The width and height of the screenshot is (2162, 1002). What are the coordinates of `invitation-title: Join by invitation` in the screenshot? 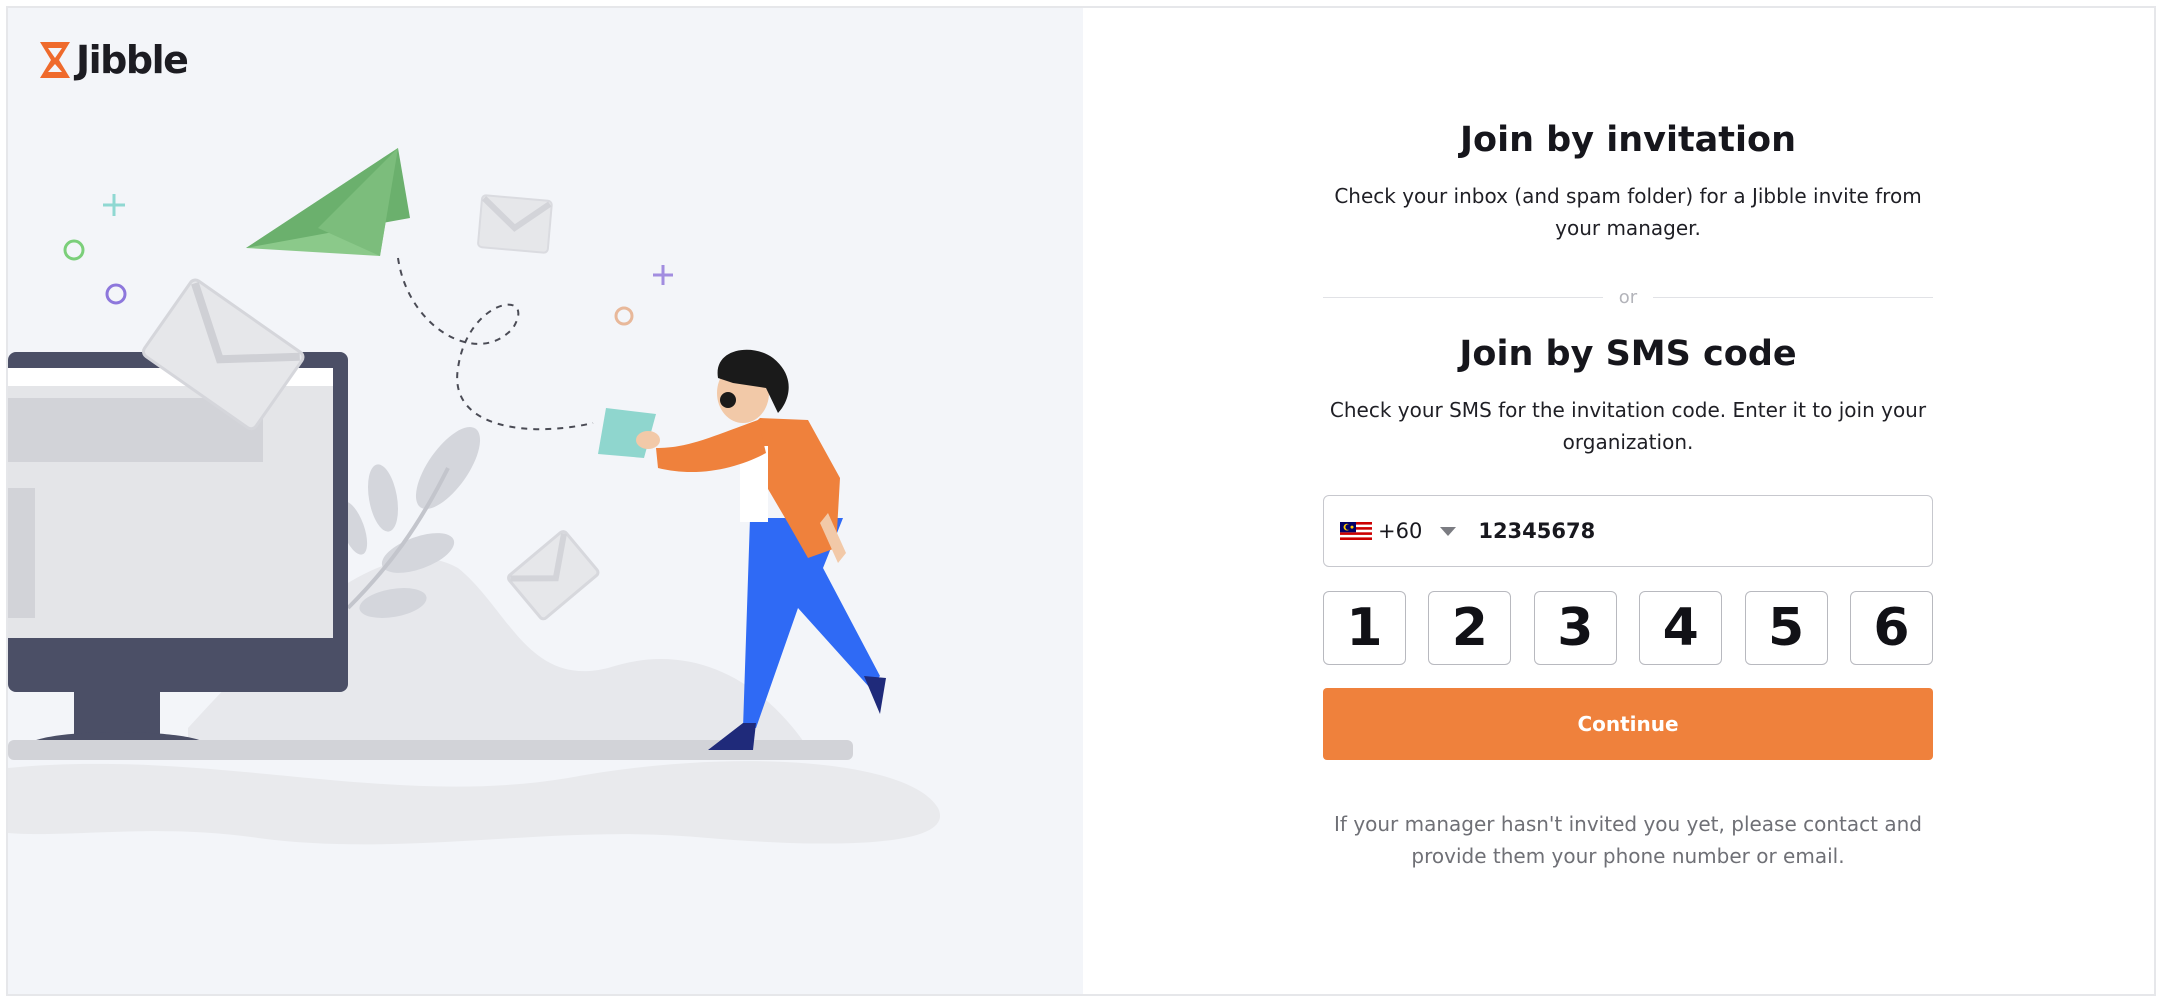 It's located at (1628, 140).